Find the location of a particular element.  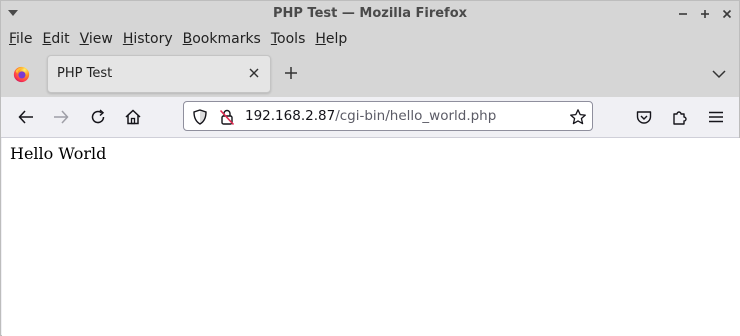

insecure-lock-icon is located at coordinates (227, 117).